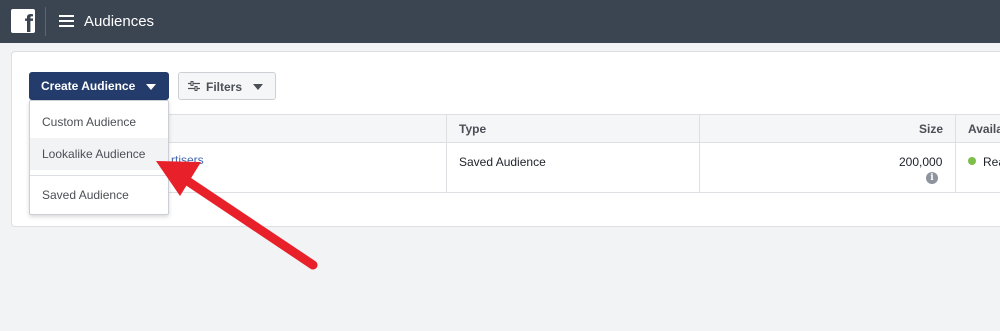 The image size is (1000, 331). I want to click on facebook-logo-letter: f, so click(28, 22).